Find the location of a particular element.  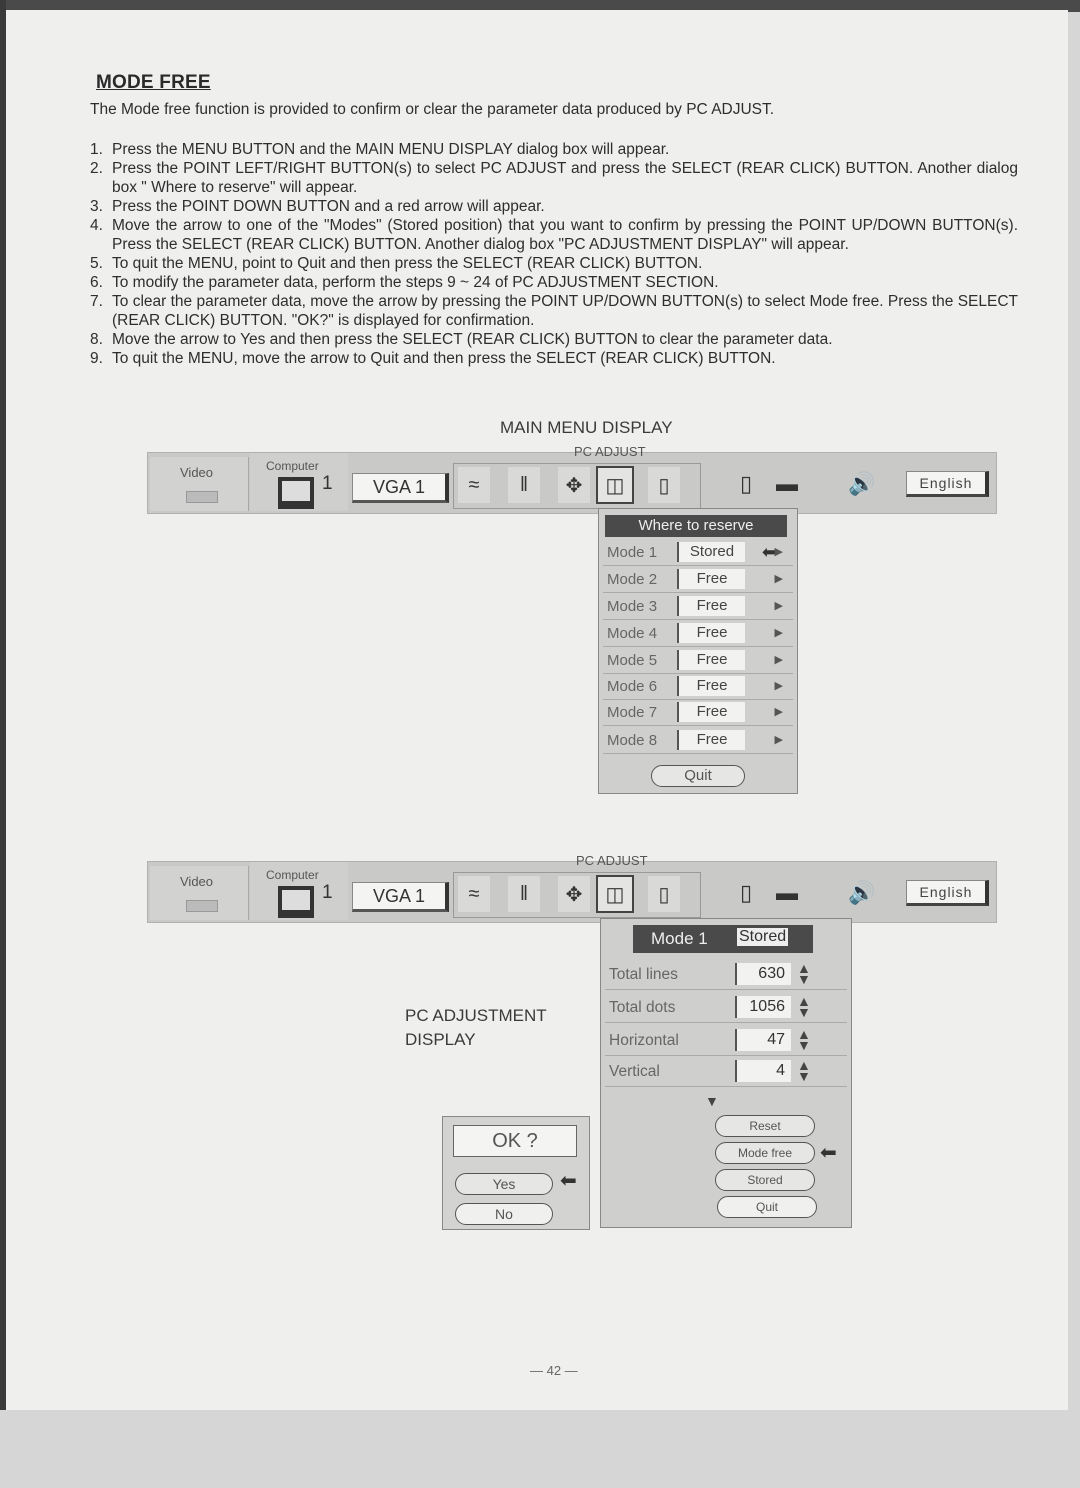

no-button: No is located at coordinates (504, 1214).